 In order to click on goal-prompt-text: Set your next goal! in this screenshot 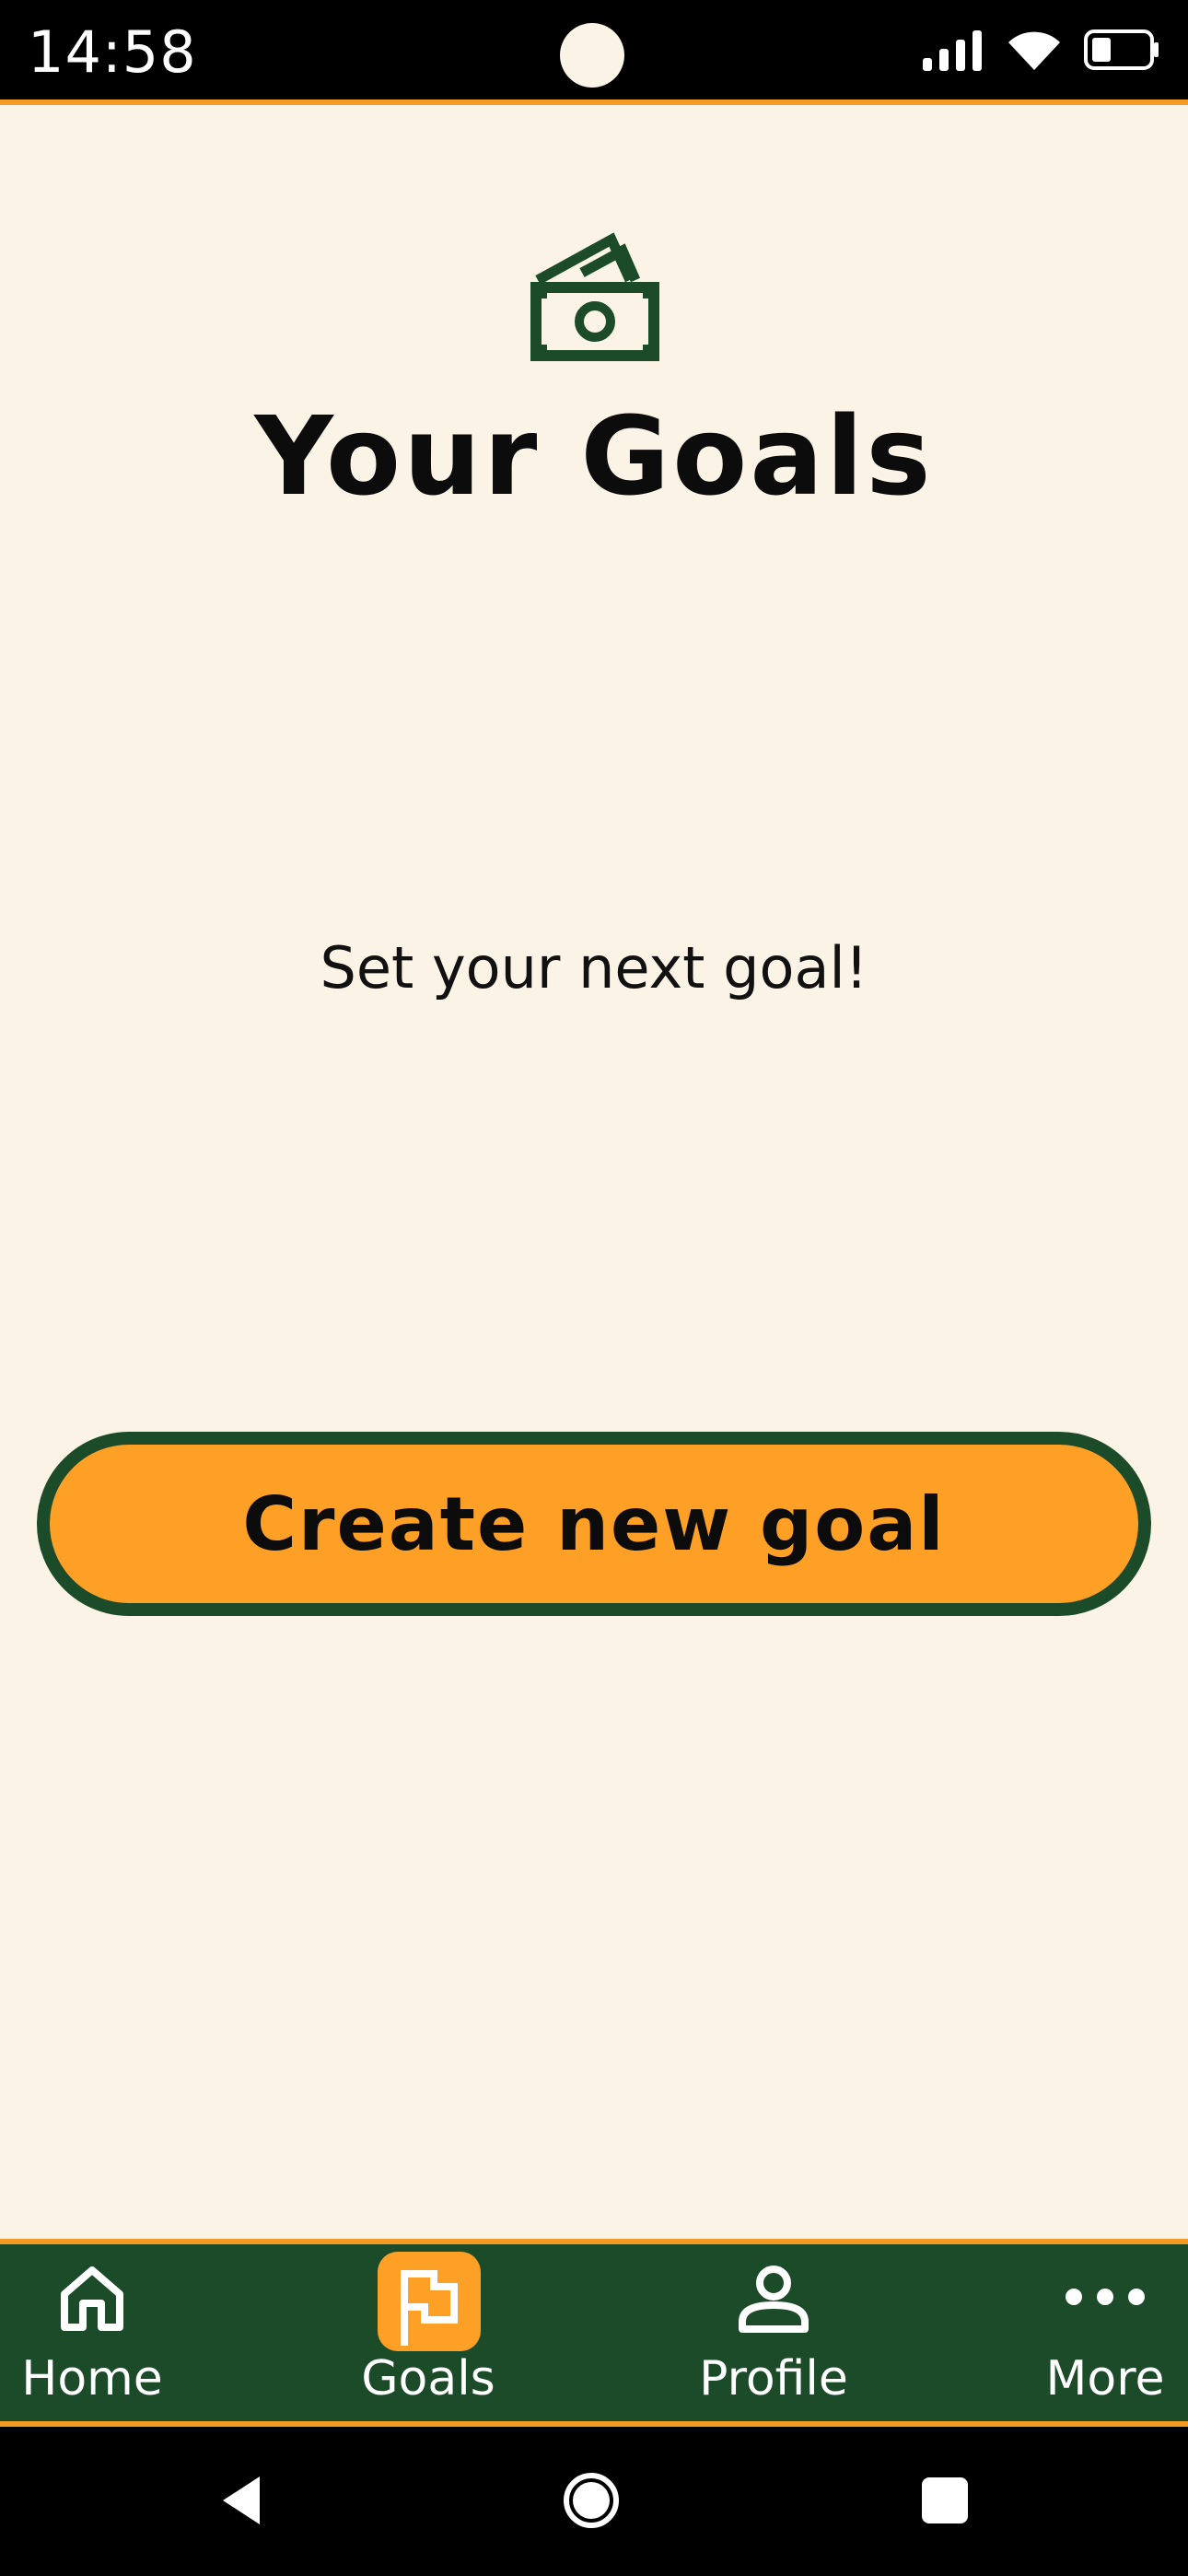, I will do `click(594, 967)`.